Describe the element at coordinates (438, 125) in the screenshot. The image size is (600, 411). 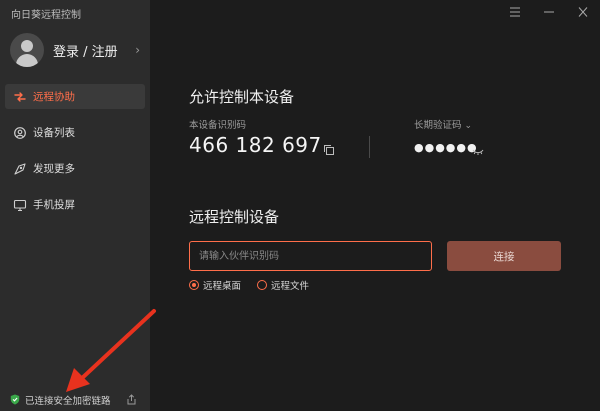
I see `password-label: 长期验证码` at that location.